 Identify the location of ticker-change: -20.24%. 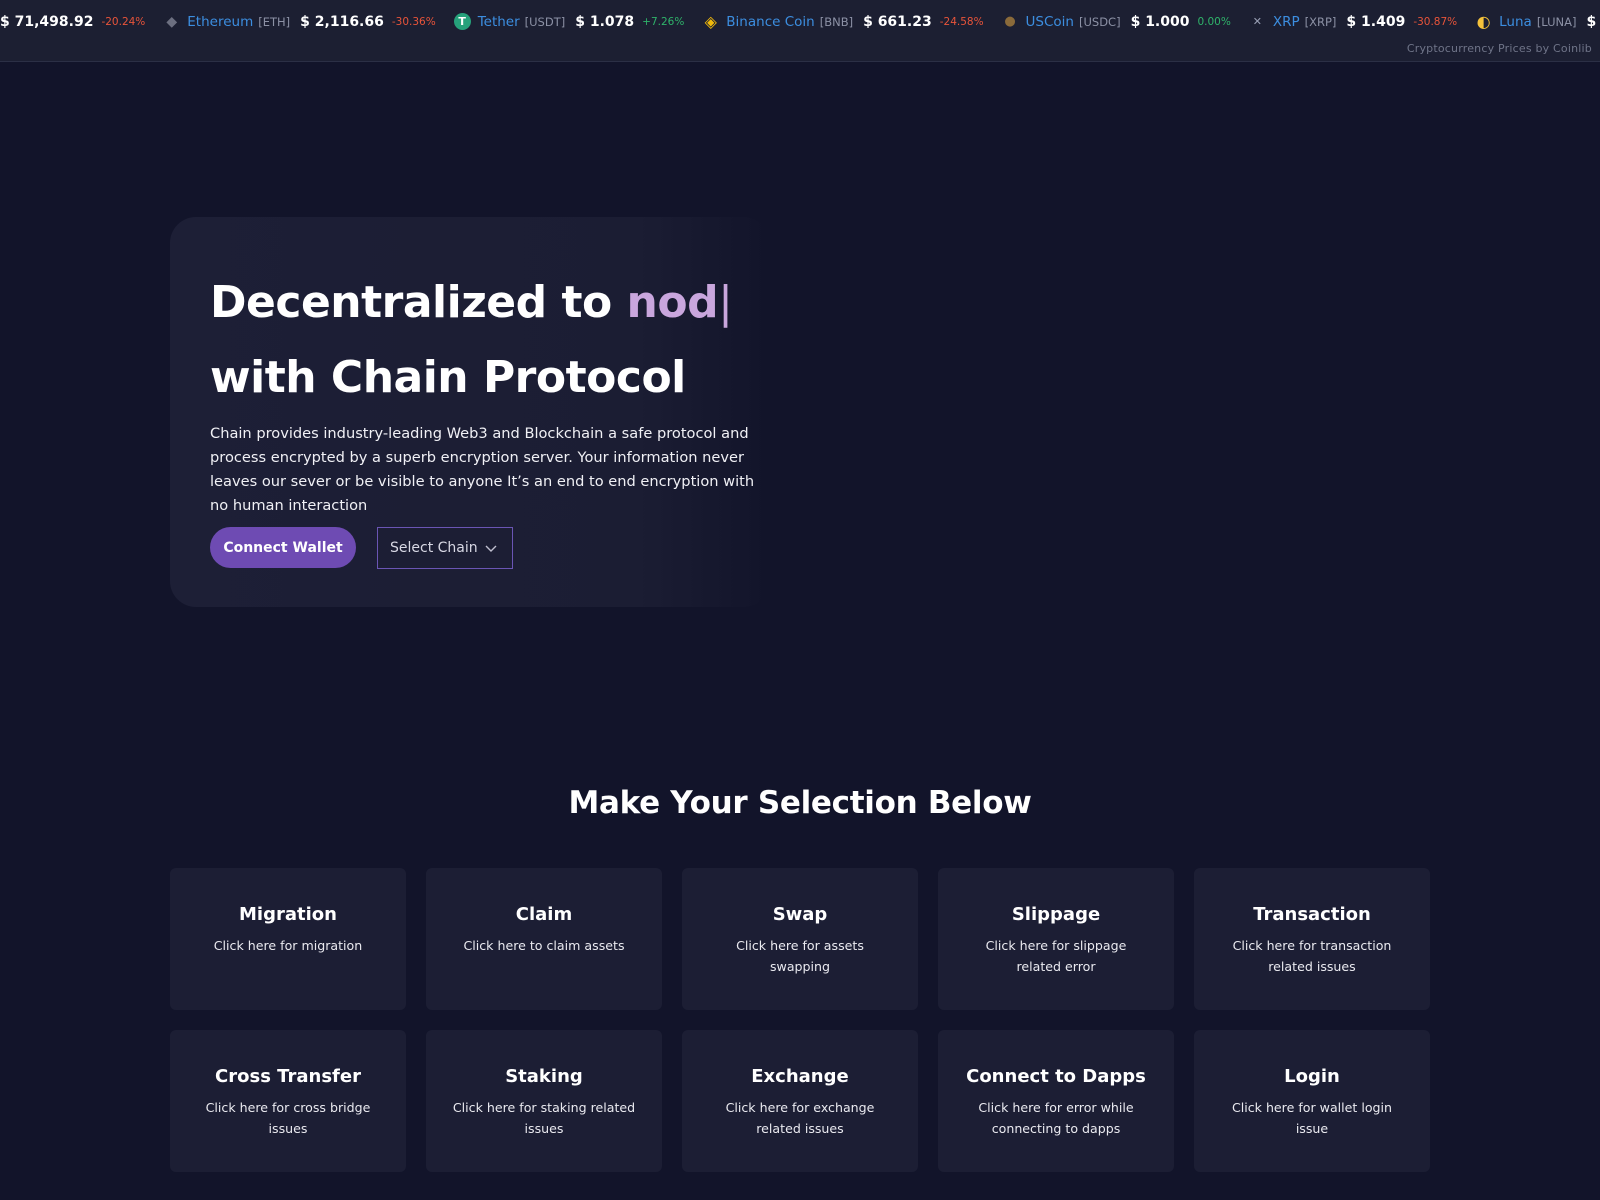
(123, 21).